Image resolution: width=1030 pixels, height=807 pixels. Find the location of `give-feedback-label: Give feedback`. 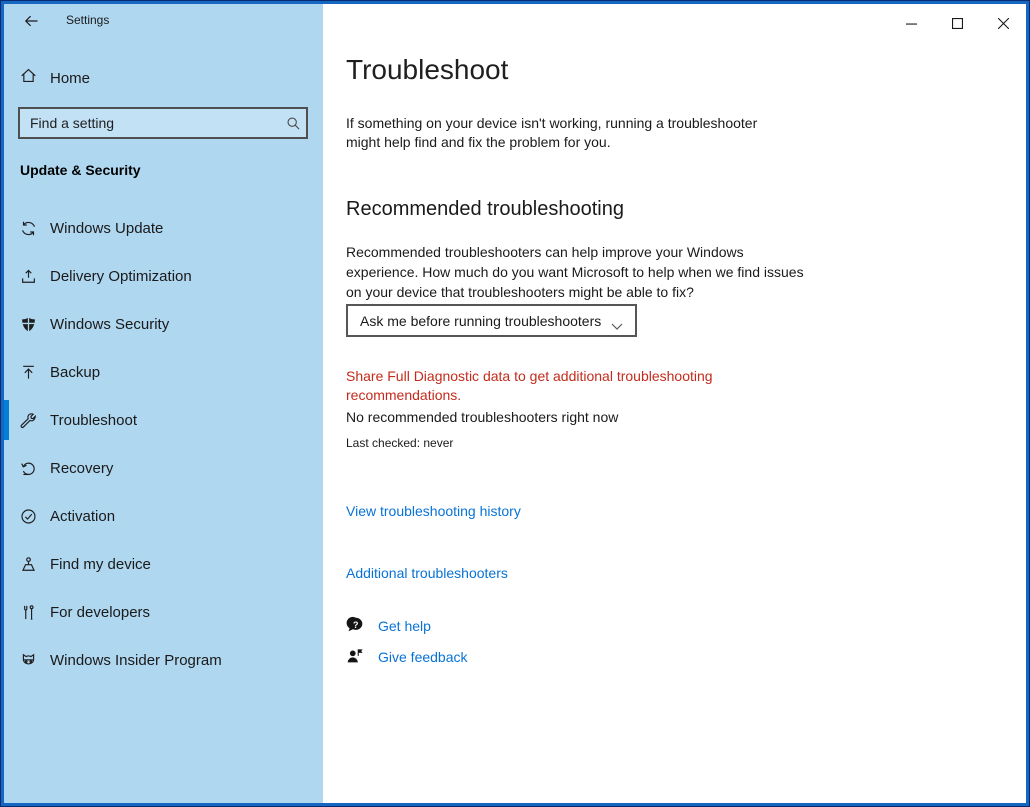

give-feedback-label: Give feedback is located at coordinates (423, 656).